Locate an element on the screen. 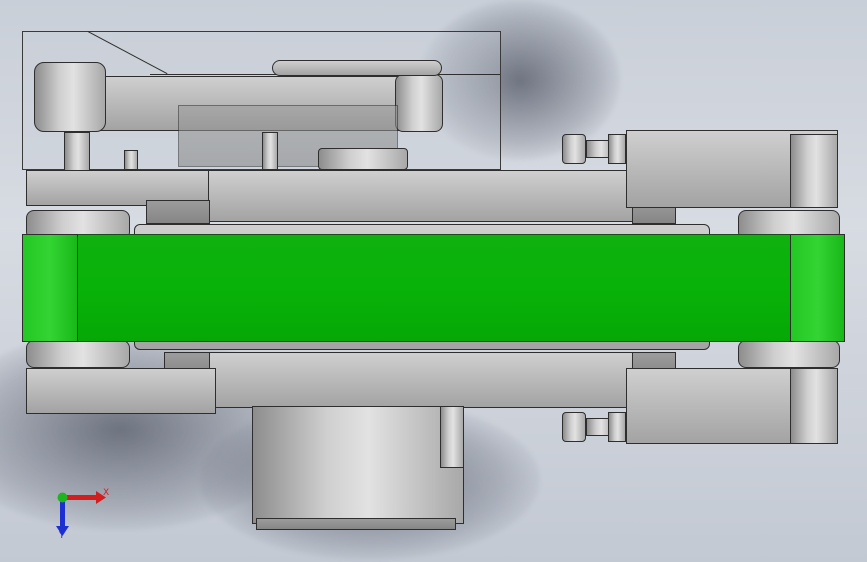 This screenshot has width=867, height=562. motor-terminal-box is located at coordinates (452, 437).